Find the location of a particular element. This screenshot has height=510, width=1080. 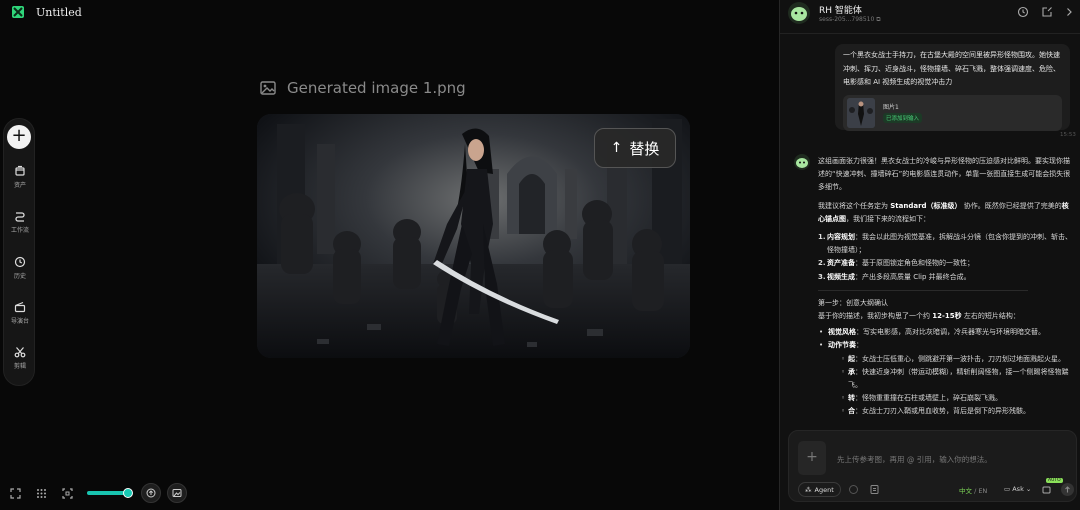

bullet-title: 承 is located at coordinates (851, 371).